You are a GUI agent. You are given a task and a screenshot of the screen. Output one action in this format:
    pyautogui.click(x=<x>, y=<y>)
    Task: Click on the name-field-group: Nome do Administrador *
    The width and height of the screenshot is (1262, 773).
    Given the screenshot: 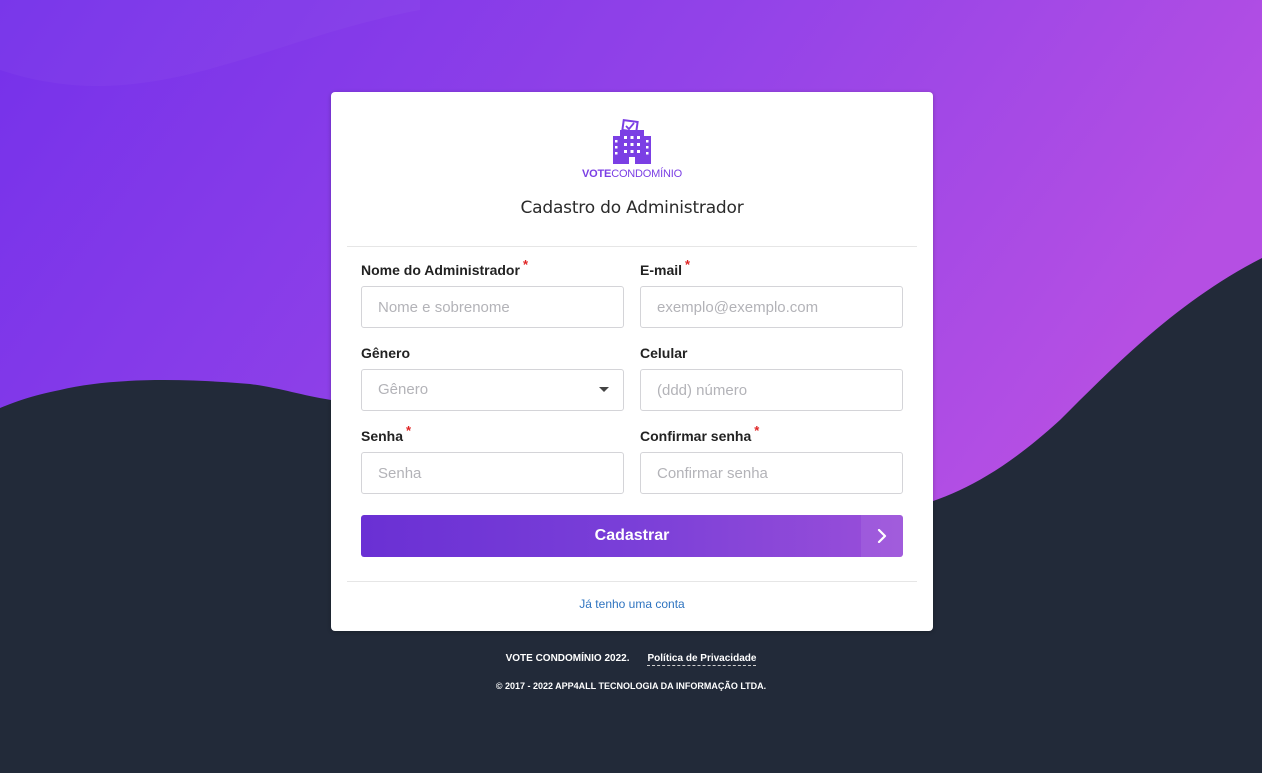 What is the action you would take?
    pyautogui.click(x=492, y=292)
    